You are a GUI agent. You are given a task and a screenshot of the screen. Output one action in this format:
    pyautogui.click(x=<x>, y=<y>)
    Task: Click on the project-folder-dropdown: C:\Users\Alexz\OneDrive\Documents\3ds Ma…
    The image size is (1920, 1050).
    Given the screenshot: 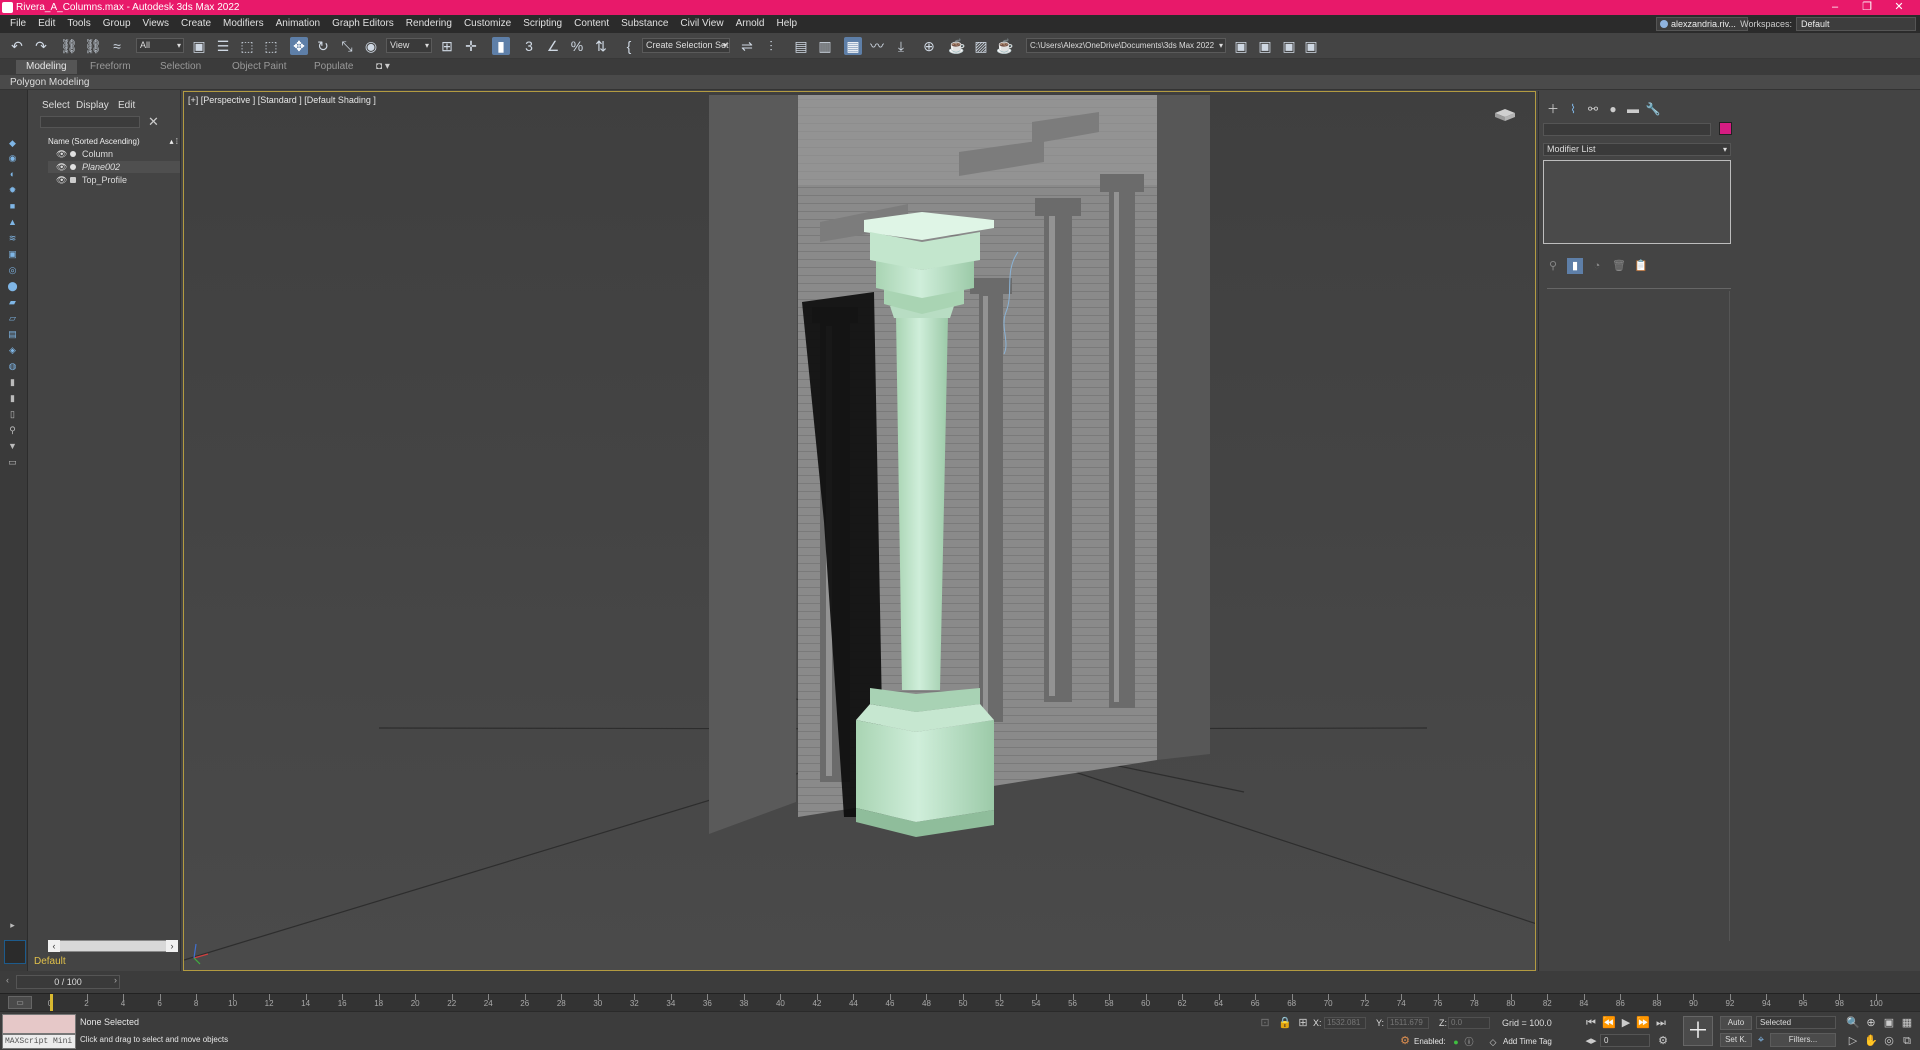 What is the action you would take?
    pyautogui.click(x=1126, y=45)
    